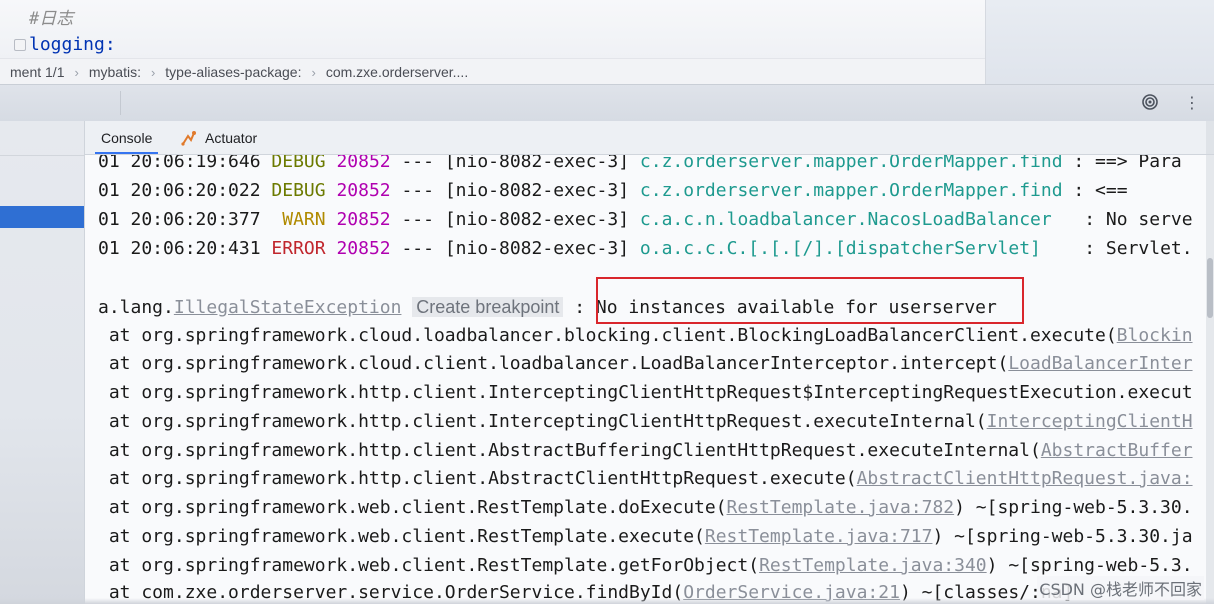  I want to click on active-tab-indicator, so click(127, 153).